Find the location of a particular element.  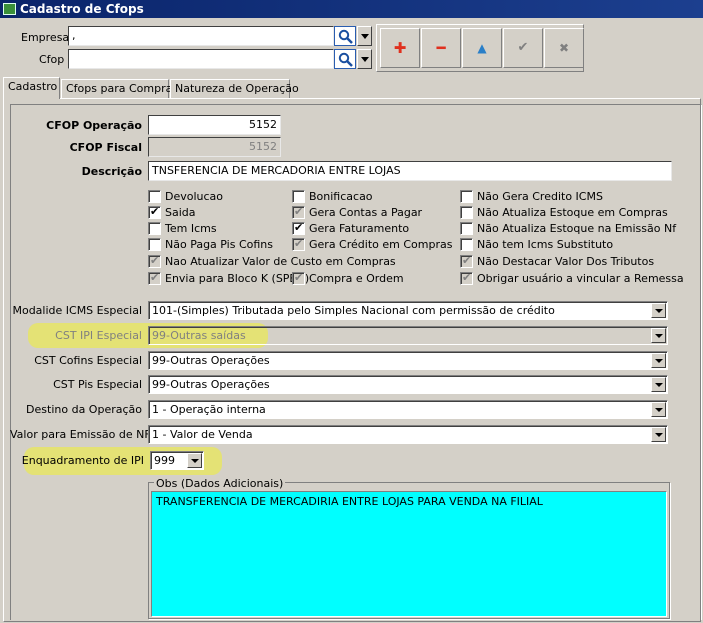

checkbox-label: Gera Contas a Pagar is located at coordinates (366, 212).